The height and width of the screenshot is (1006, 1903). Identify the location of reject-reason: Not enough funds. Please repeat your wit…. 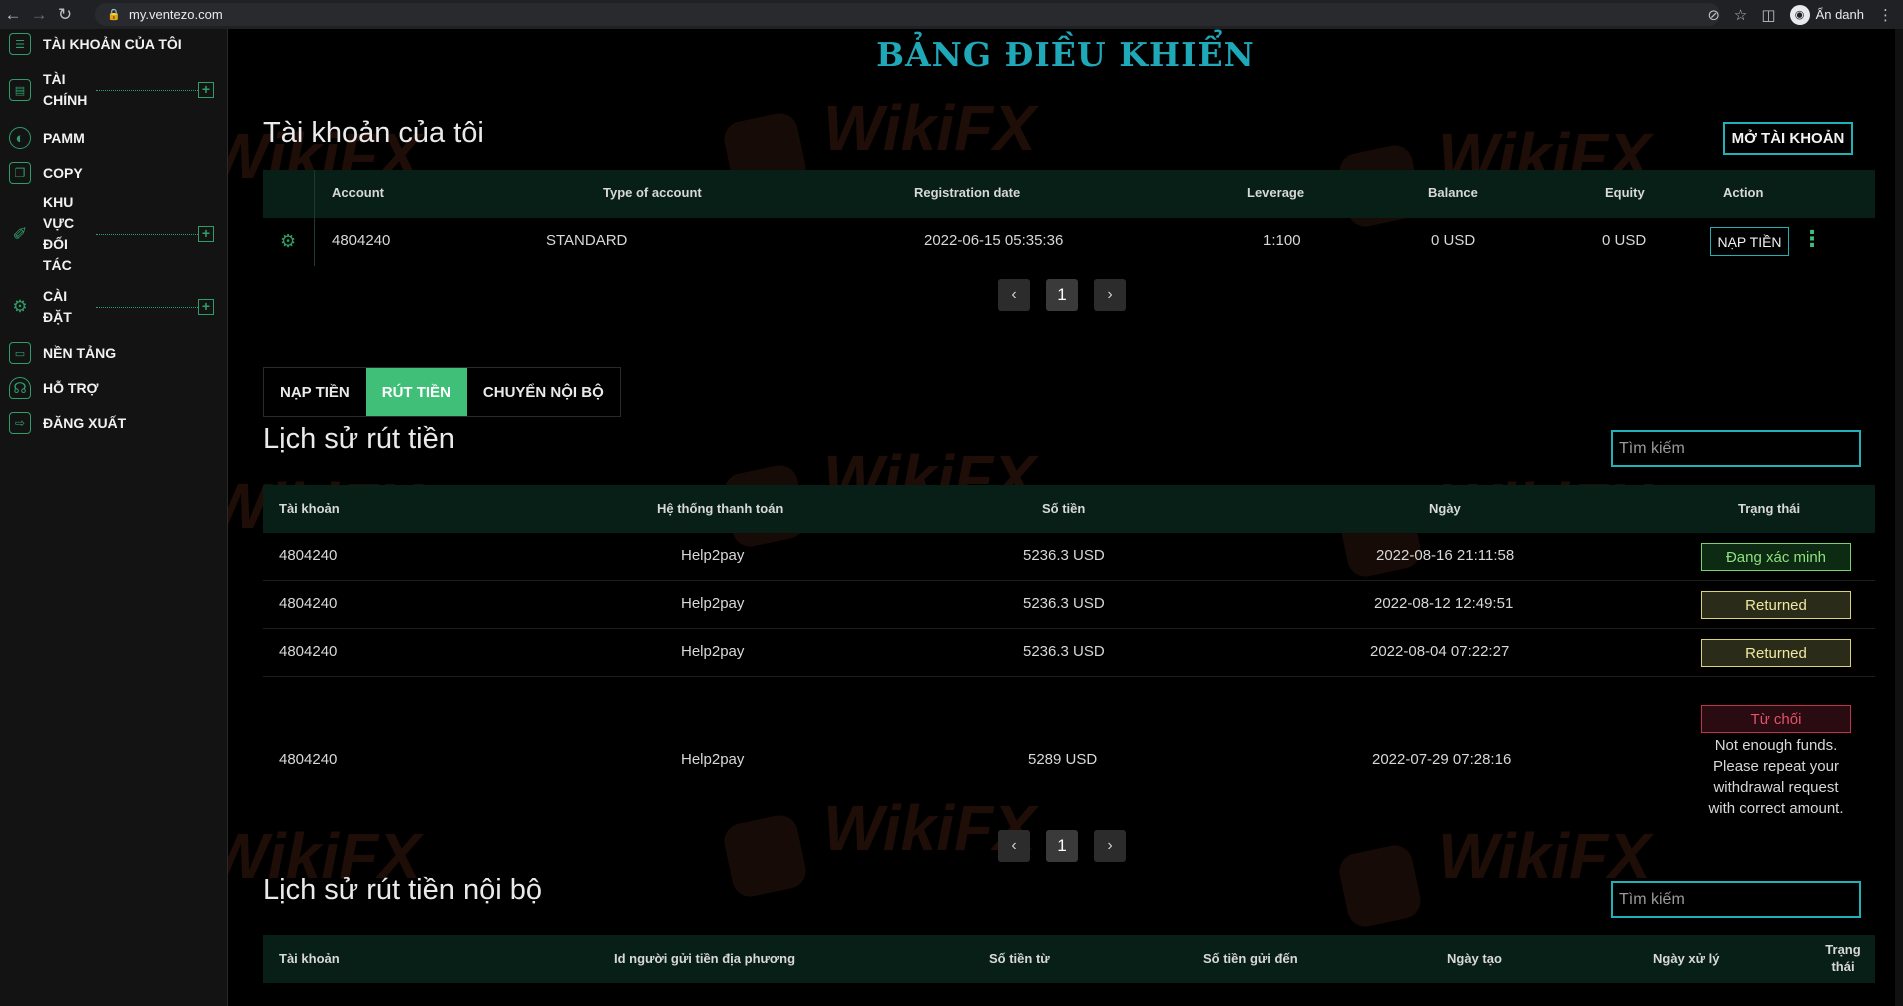
(1776, 777).